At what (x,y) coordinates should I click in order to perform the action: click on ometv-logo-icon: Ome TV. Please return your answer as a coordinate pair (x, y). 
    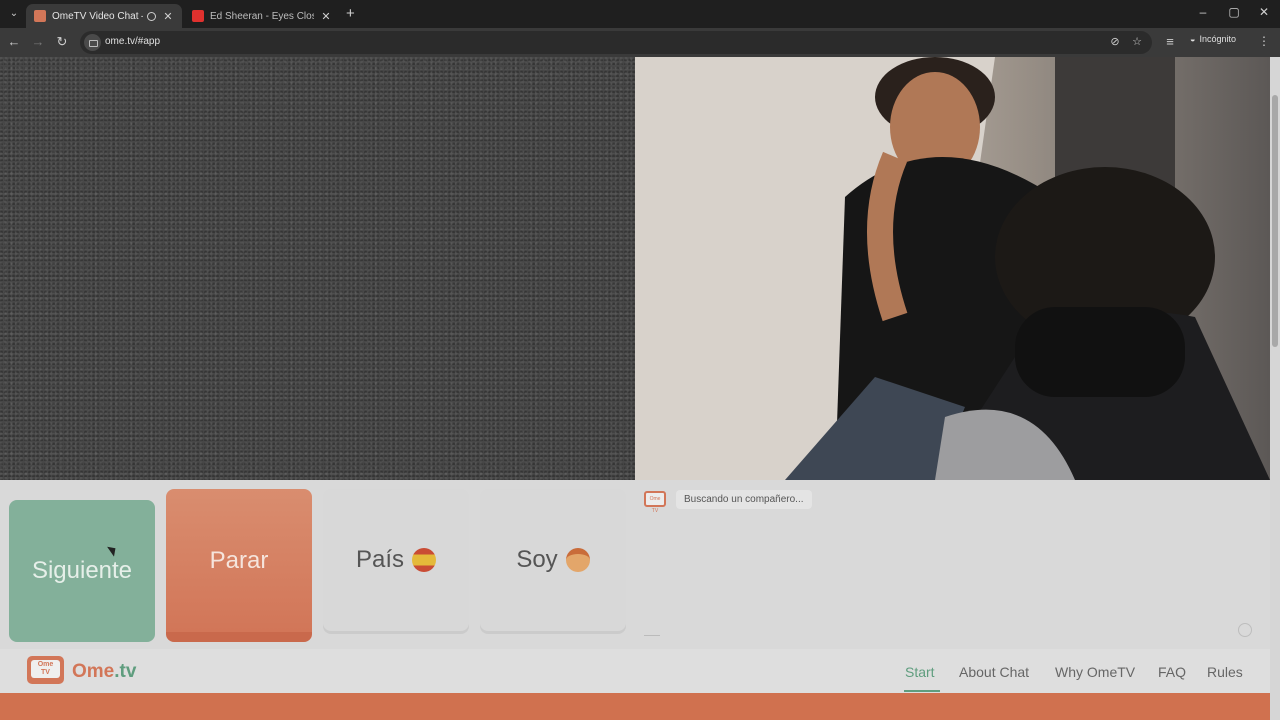
    Looking at the image, I should click on (45, 670).